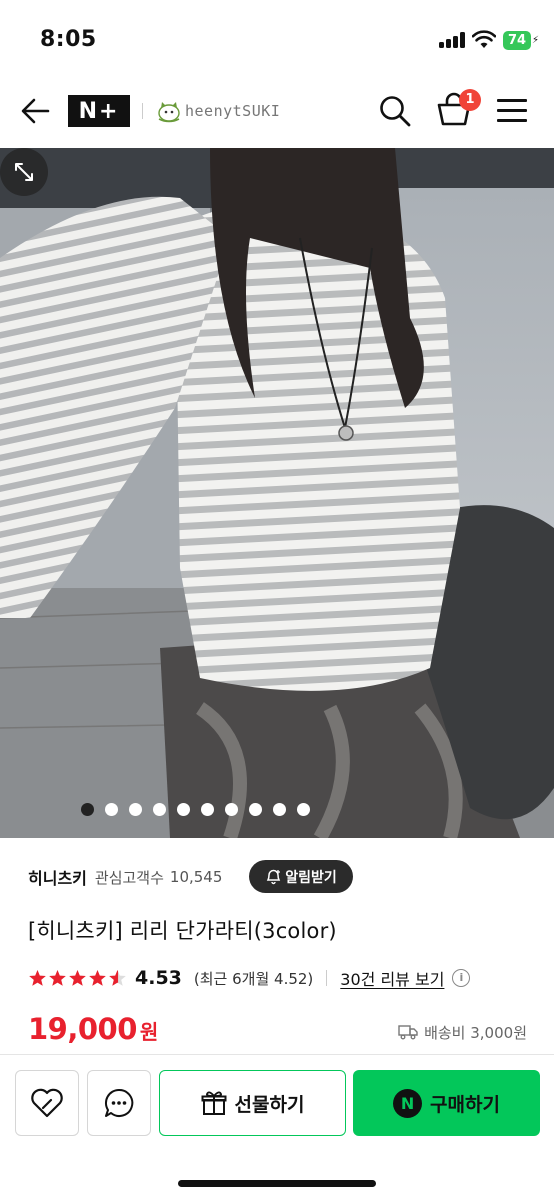  Describe the element at coordinates (277, 1183) in the screenshot. I see `home-indicator` at that location.